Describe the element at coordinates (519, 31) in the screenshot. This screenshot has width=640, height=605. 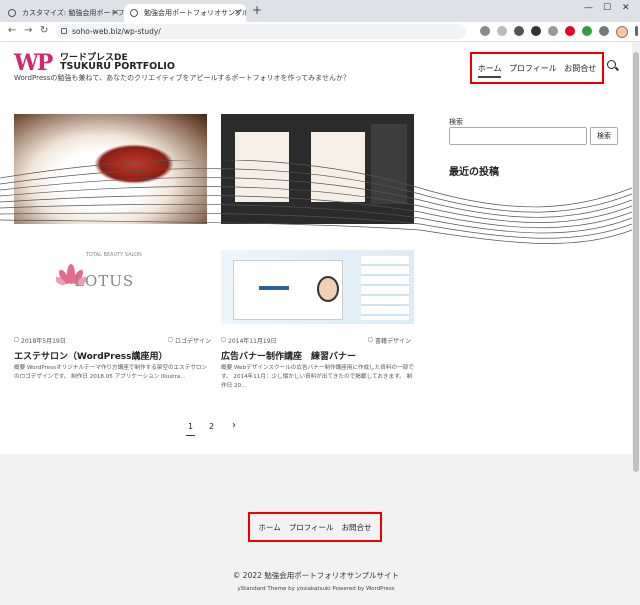
I see `camera-icon` at that location.